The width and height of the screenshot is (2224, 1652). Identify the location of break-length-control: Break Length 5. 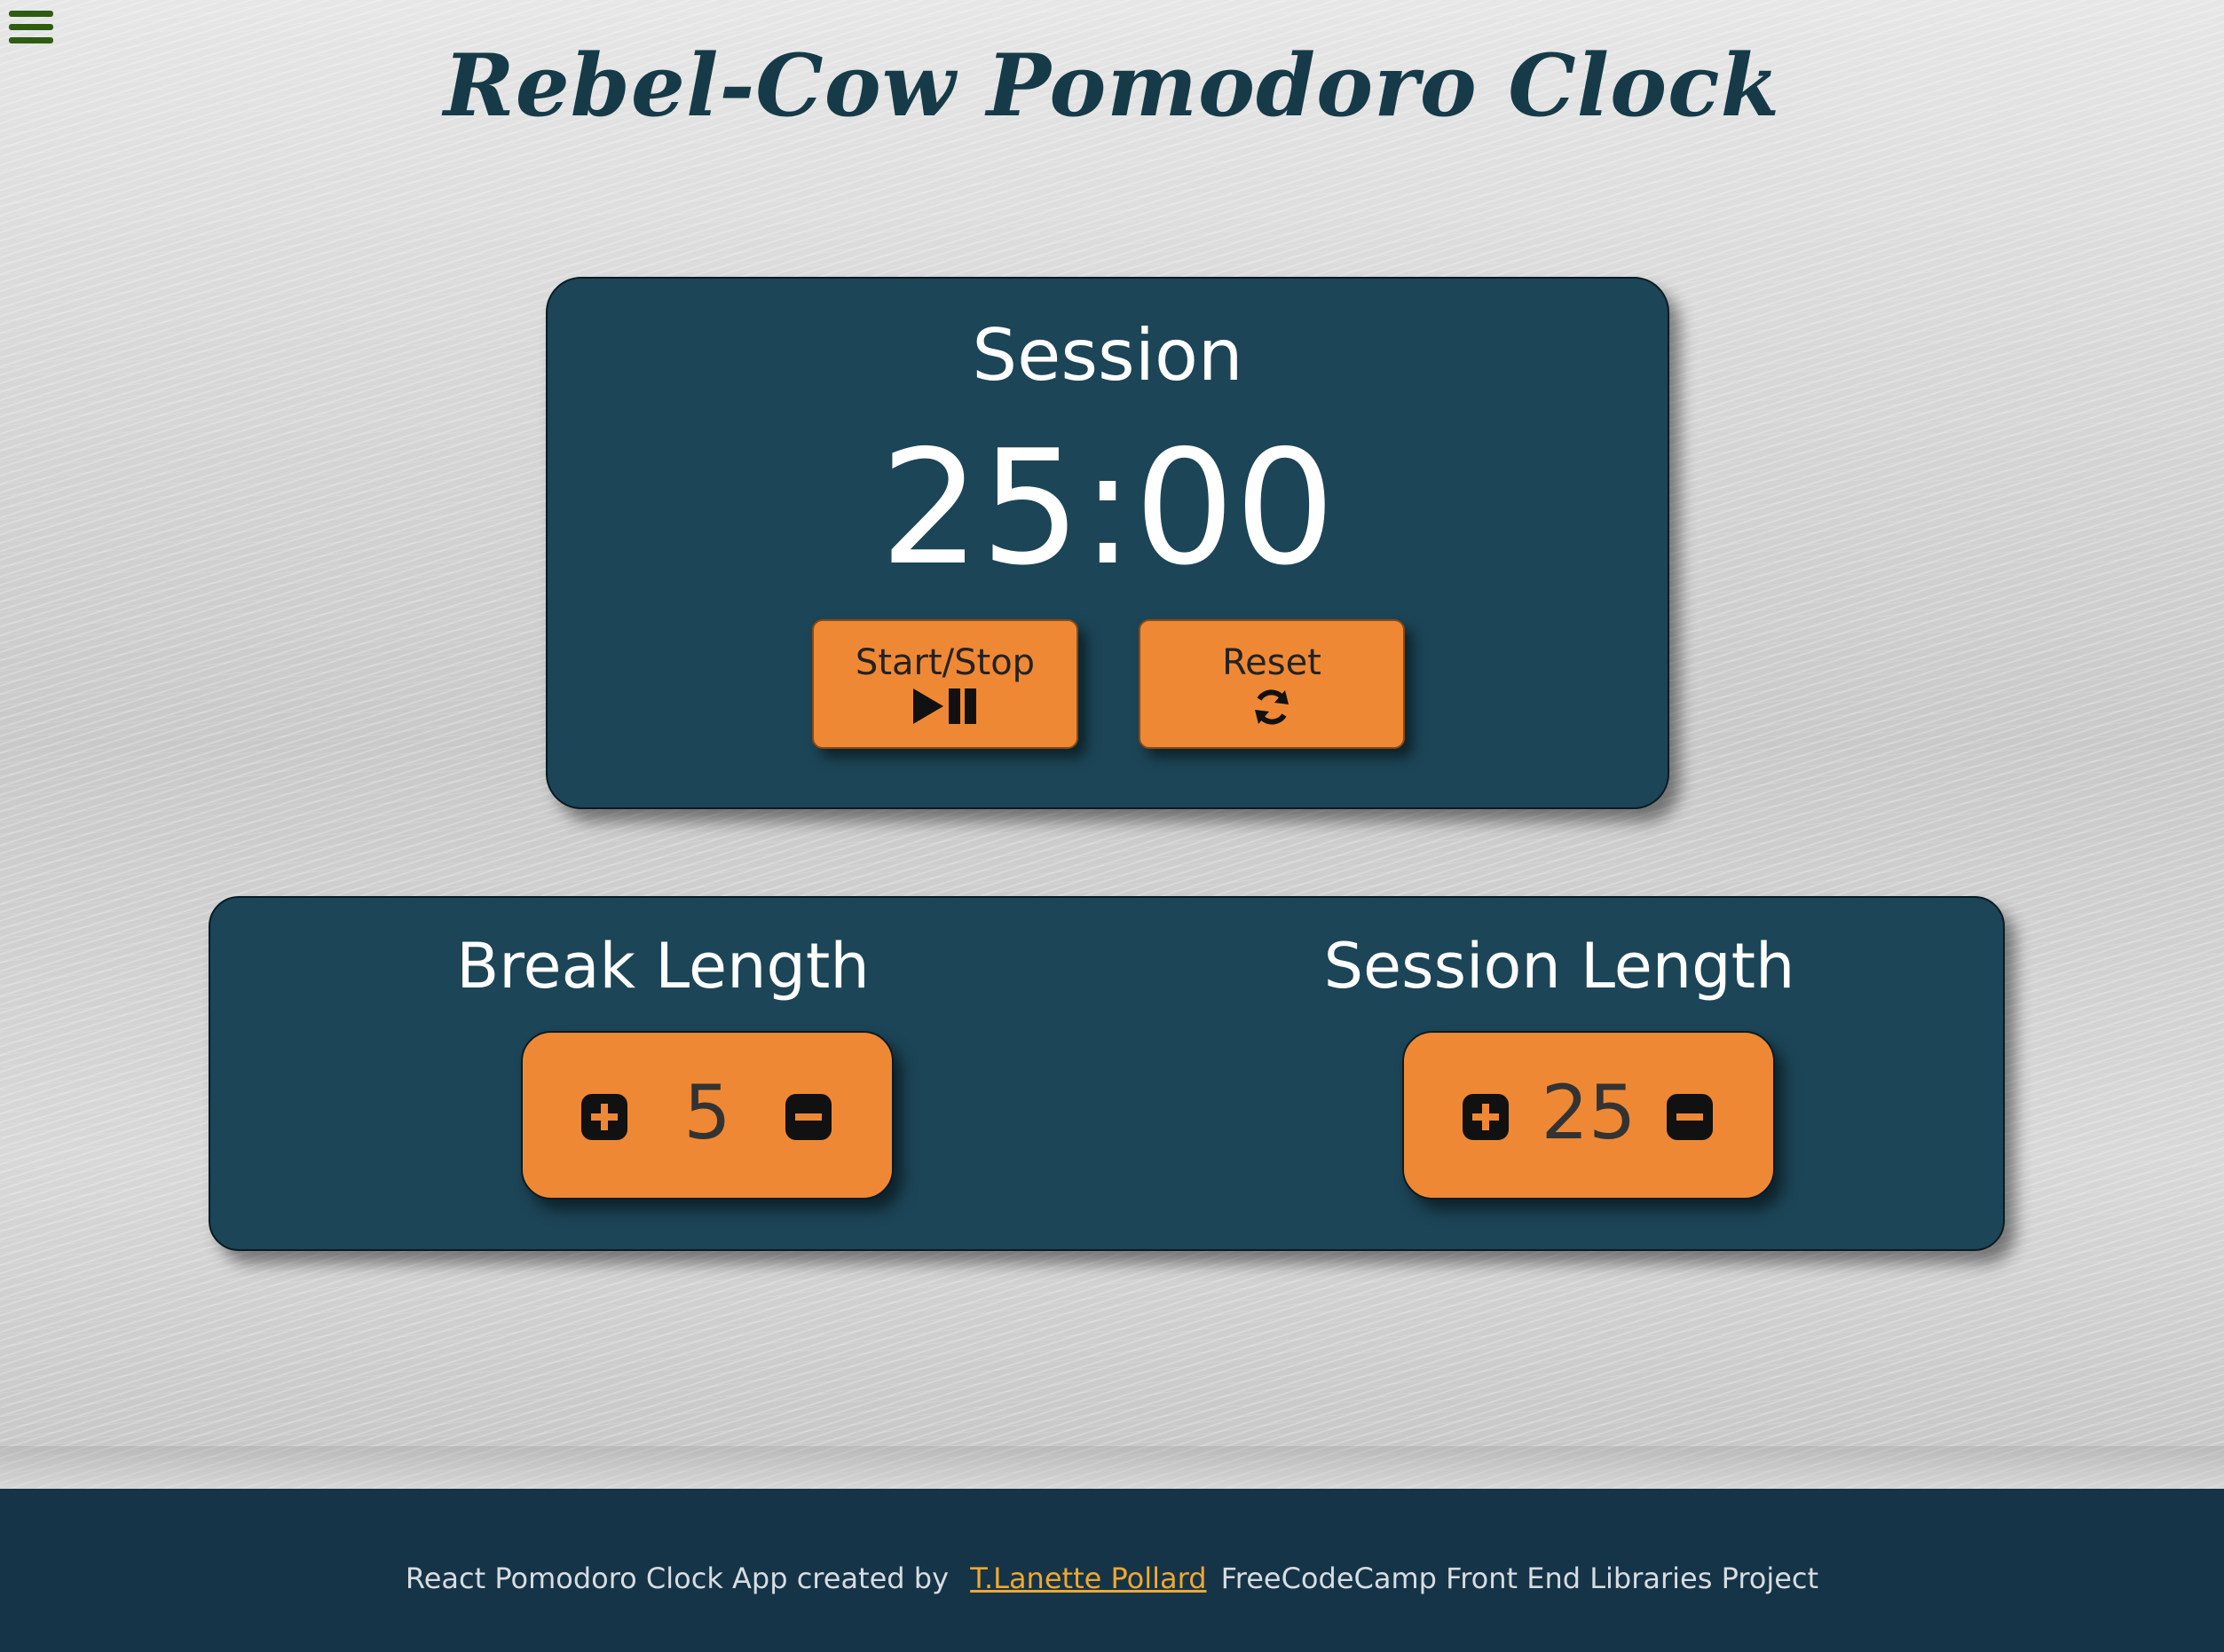
(663, 1073).